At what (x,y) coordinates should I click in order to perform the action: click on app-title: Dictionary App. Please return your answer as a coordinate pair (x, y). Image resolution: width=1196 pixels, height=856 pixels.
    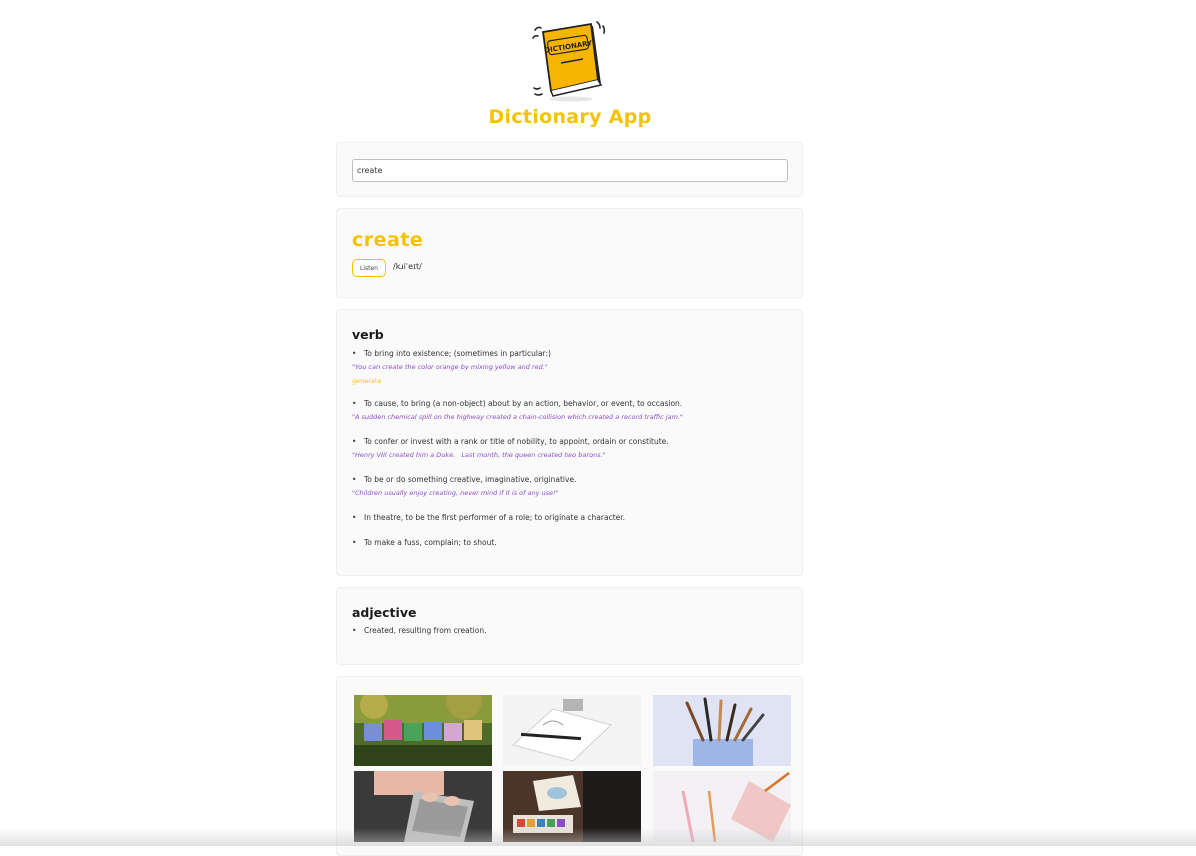
    Looking at the image, I should click on (570, 117).